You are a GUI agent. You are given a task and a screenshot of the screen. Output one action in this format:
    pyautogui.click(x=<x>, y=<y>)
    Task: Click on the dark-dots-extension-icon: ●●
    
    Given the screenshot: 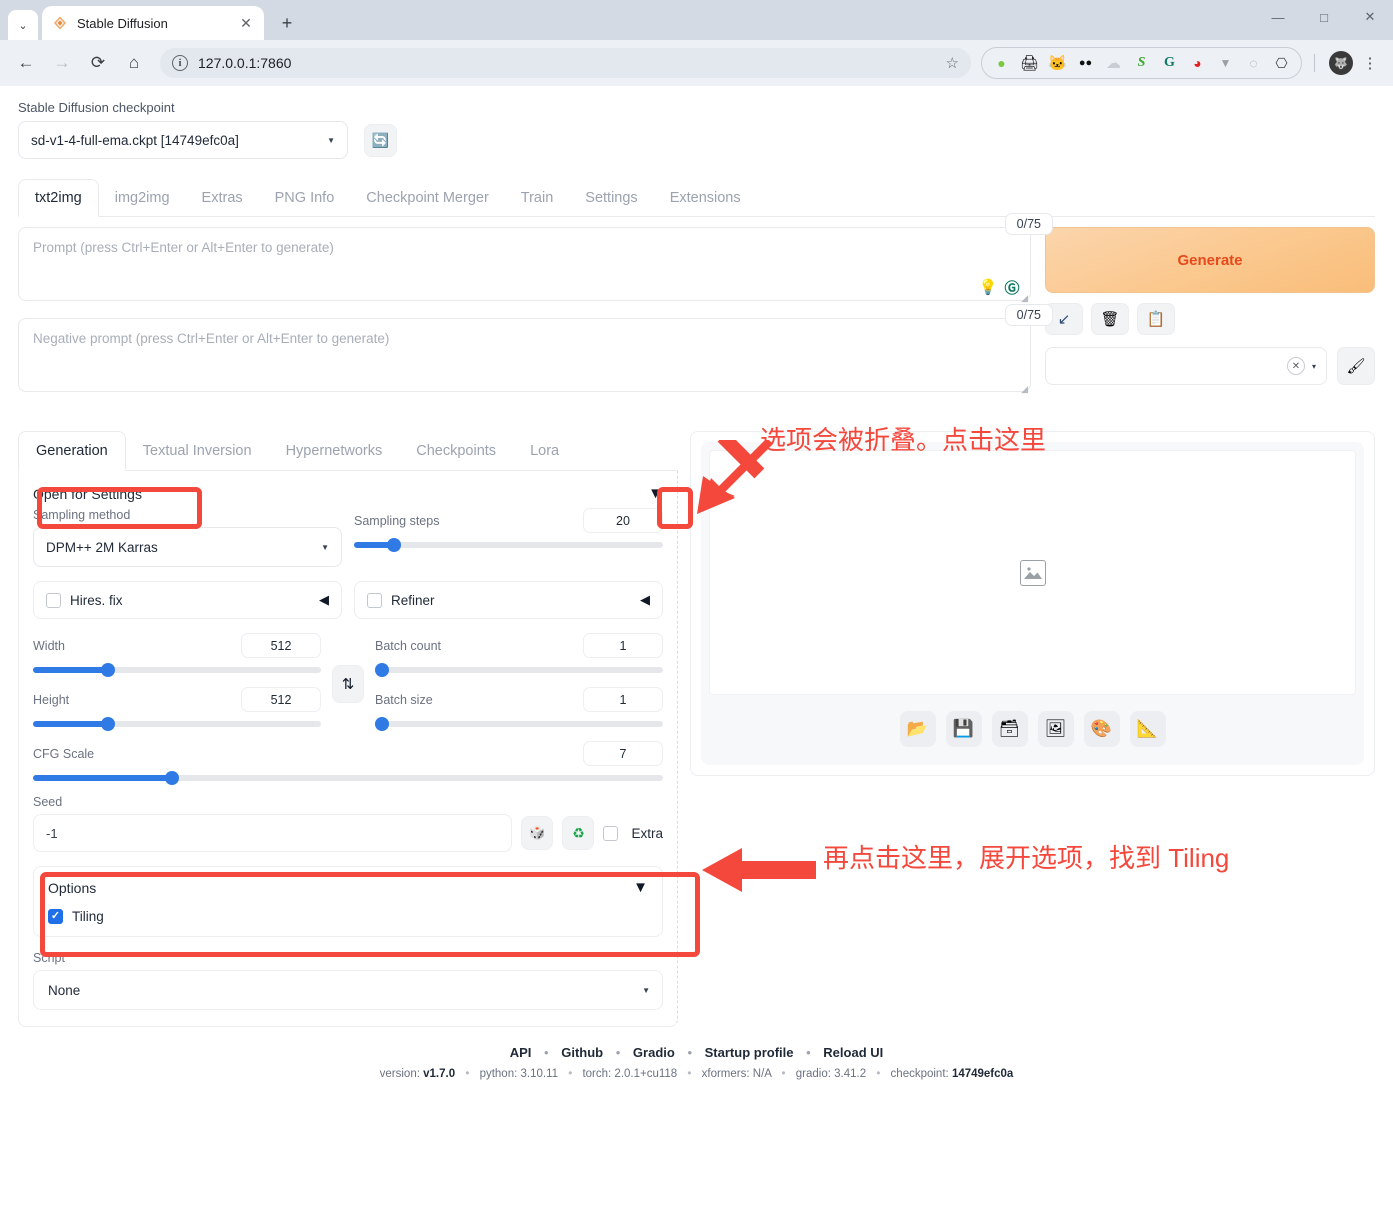 What is the action you would take?
    pyautogui.click(x=1085, y=63)
    